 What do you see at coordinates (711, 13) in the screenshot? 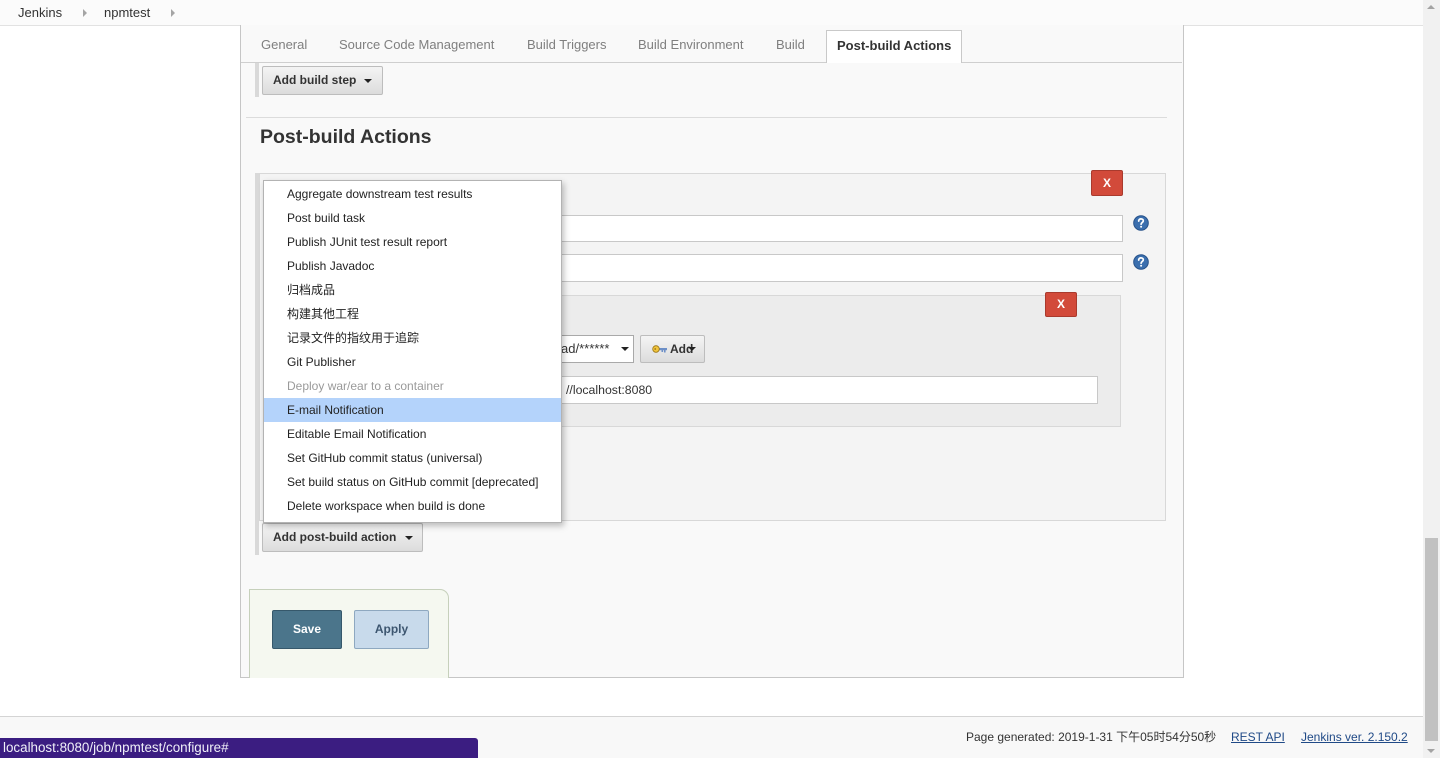
I see `breadcrumb` at bounding box center [711, 13].